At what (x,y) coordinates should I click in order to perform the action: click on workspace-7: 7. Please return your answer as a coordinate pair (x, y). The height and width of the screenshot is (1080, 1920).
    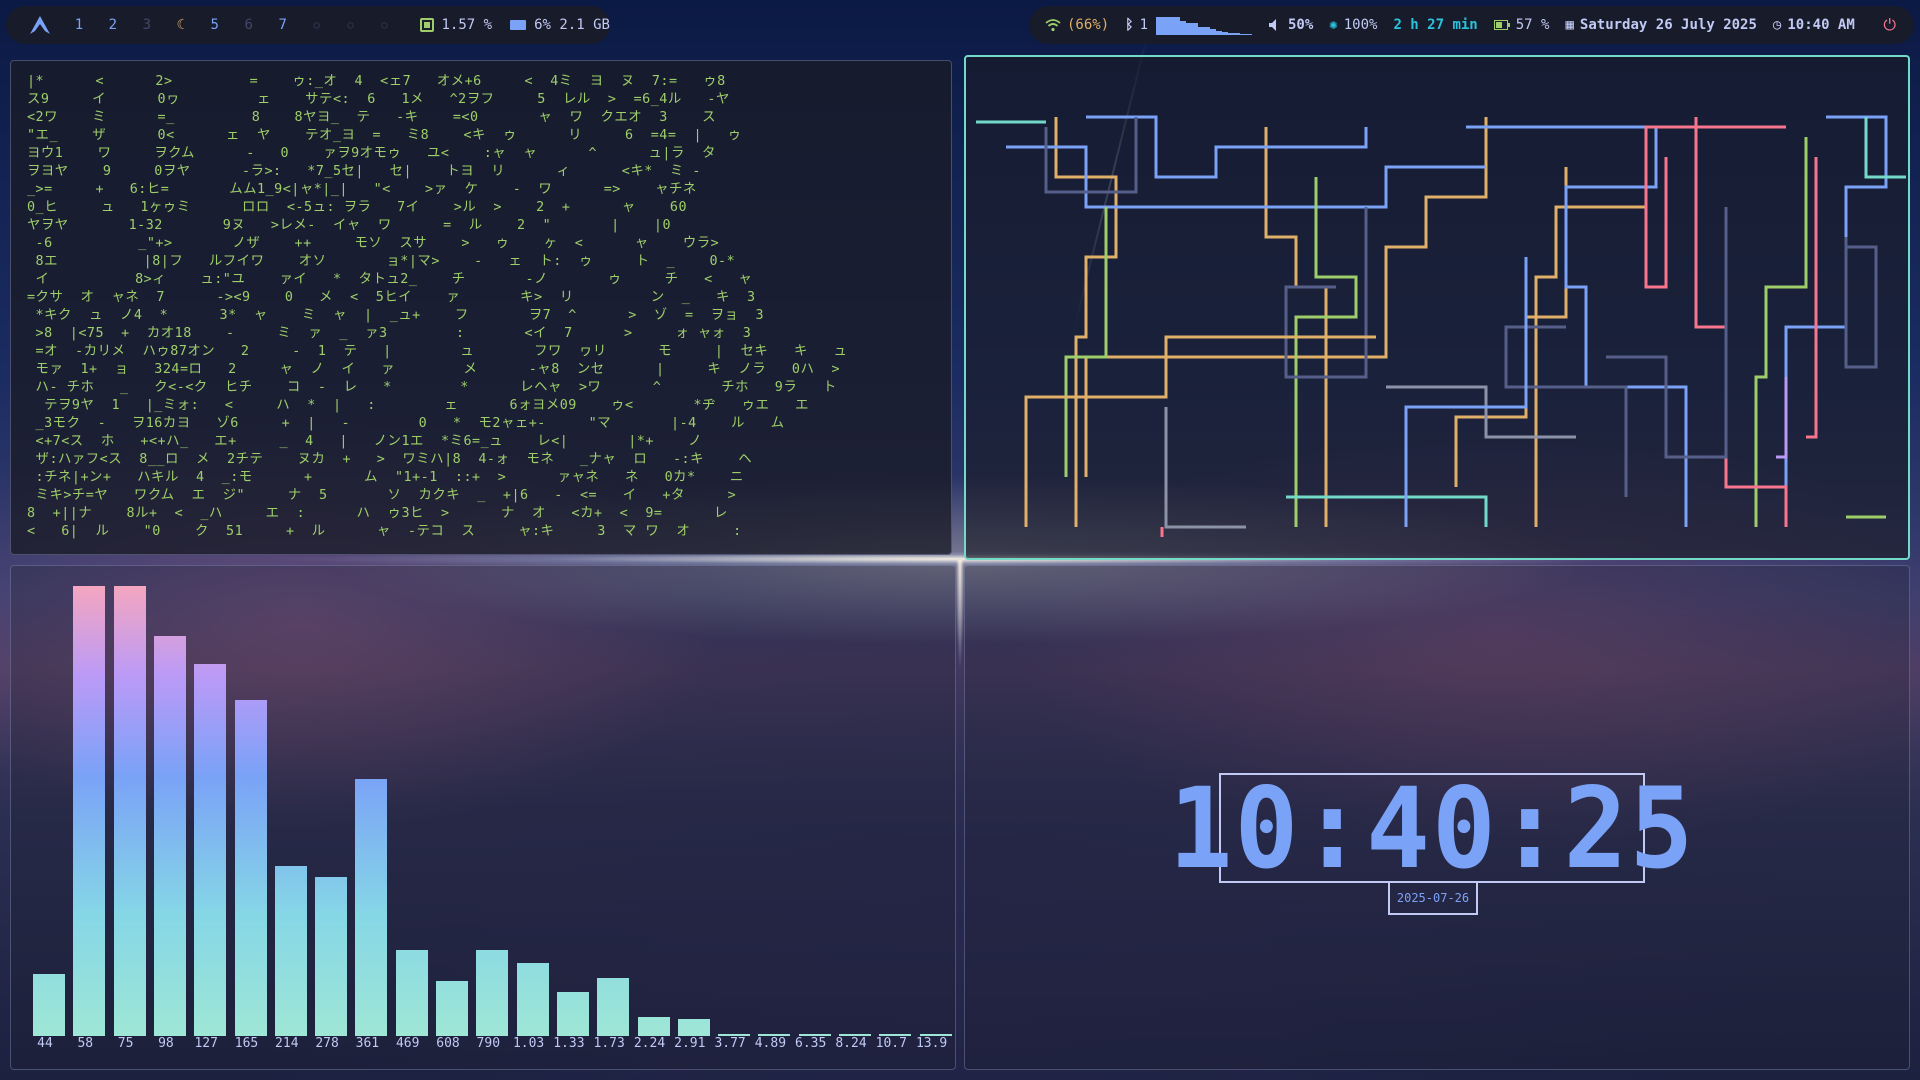
    Looking at the image, I should click on (283, 25).